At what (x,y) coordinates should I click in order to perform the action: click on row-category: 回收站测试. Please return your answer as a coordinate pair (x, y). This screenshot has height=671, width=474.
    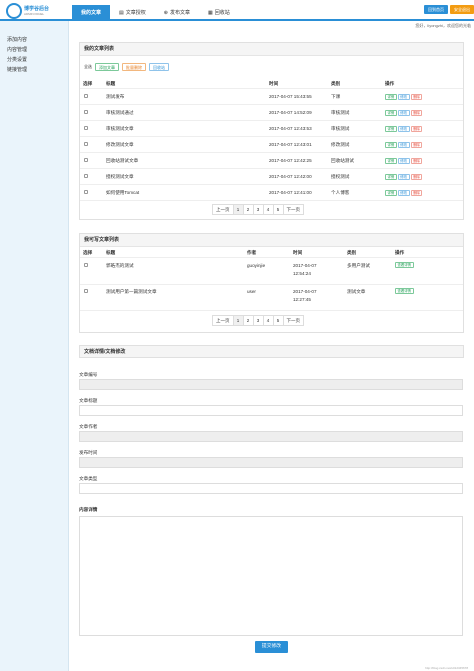
    Looking at the image, I should click on (342, 160).